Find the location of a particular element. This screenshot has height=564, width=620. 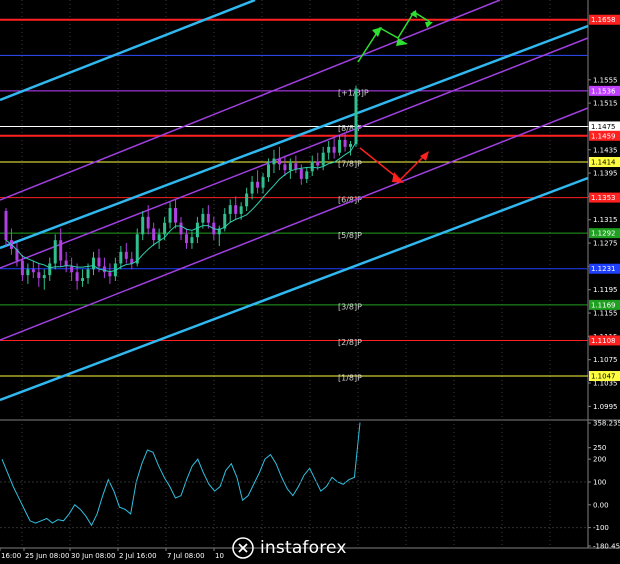

murrey-level-label: [5/8]P is located at coordinates (350, 235).